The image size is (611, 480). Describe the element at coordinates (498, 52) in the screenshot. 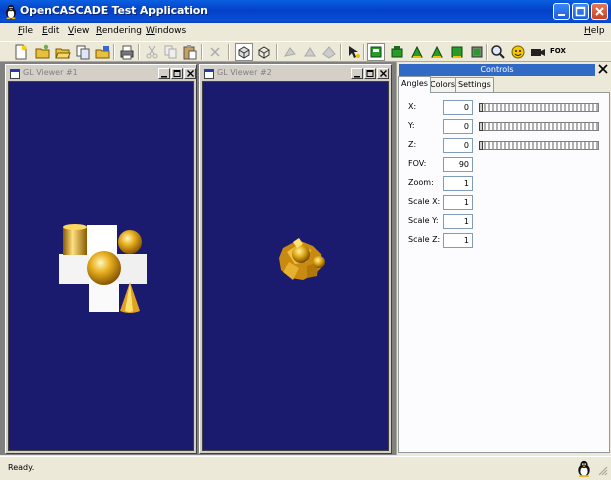

I see `zoom-icon` at that location.